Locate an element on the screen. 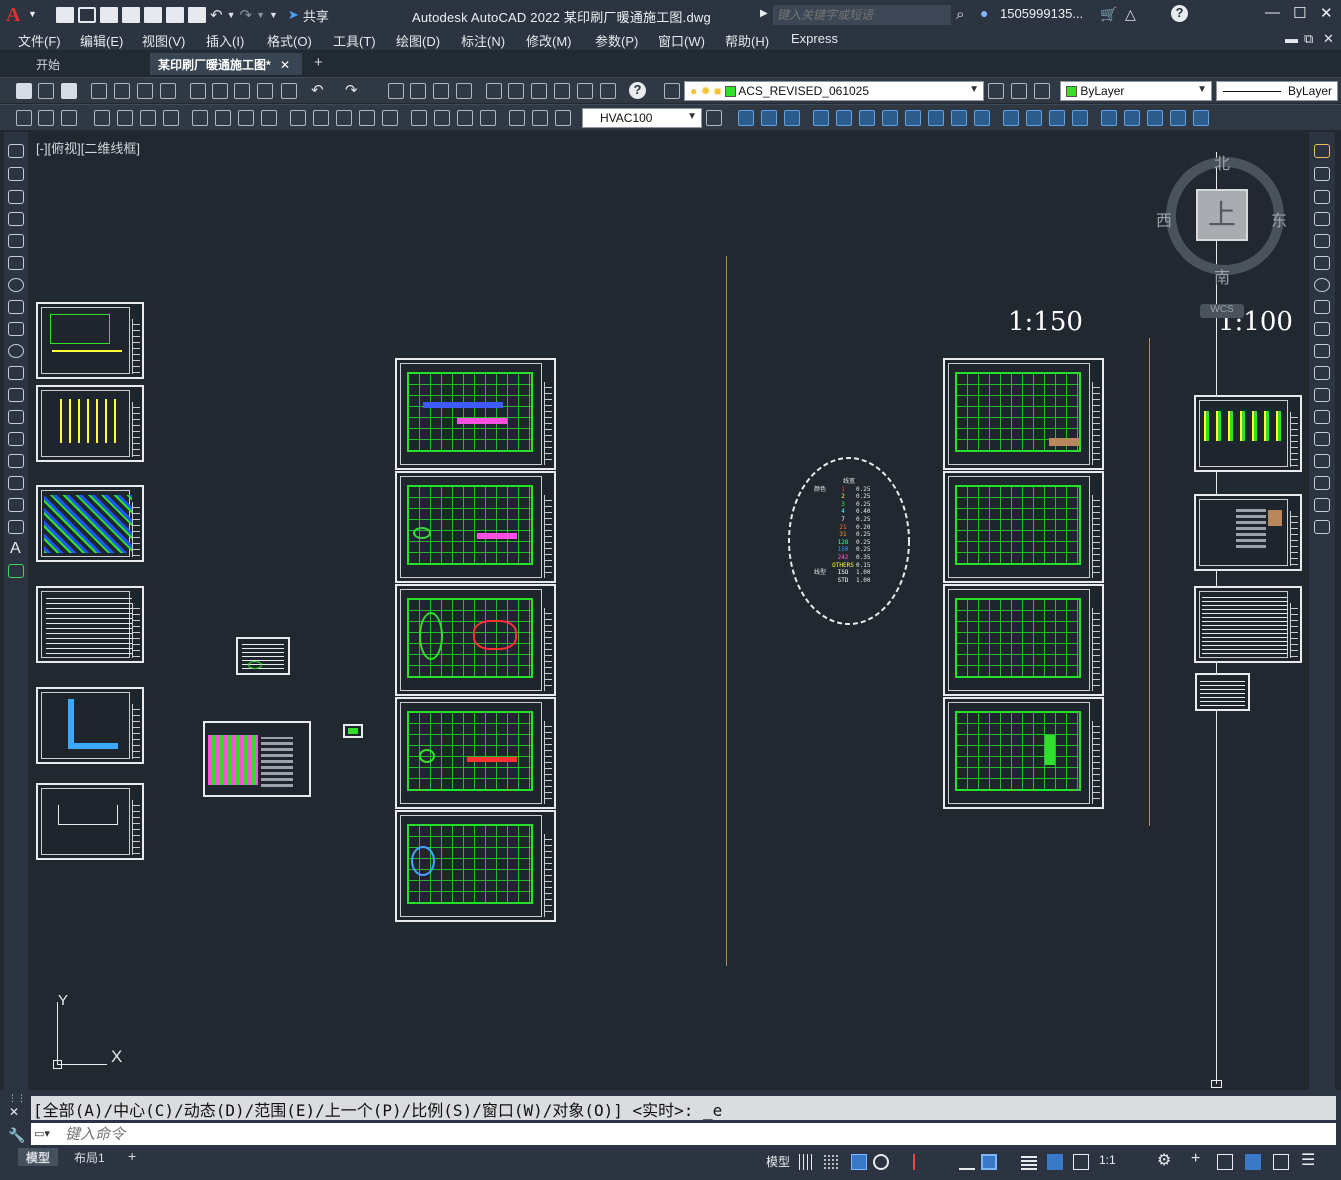 Image resolution: width=1341 pixels, height=1180 pixels. ellipse-arc-icon is located at coordinates (16, 373).